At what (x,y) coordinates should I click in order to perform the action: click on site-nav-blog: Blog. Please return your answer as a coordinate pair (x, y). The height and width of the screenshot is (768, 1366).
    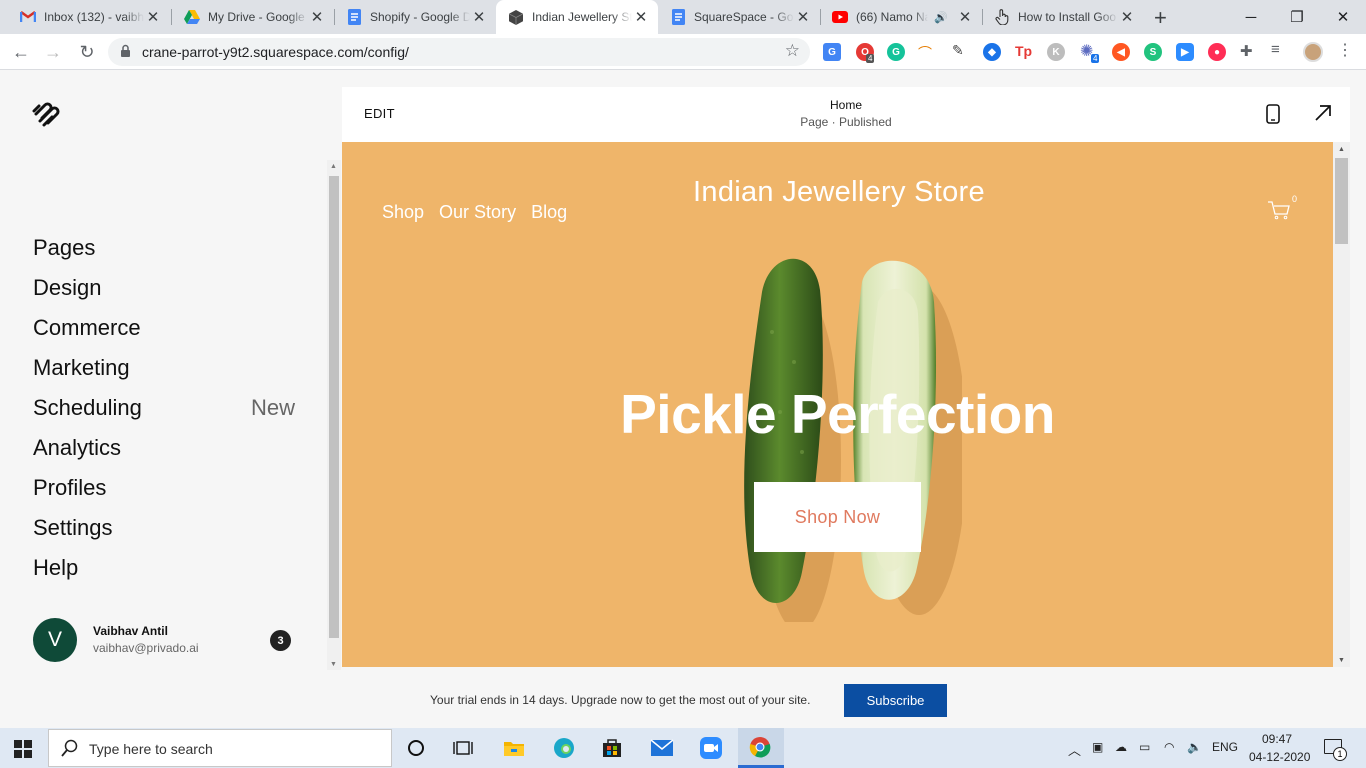
    Looking at the image, I should click on (549, 212).